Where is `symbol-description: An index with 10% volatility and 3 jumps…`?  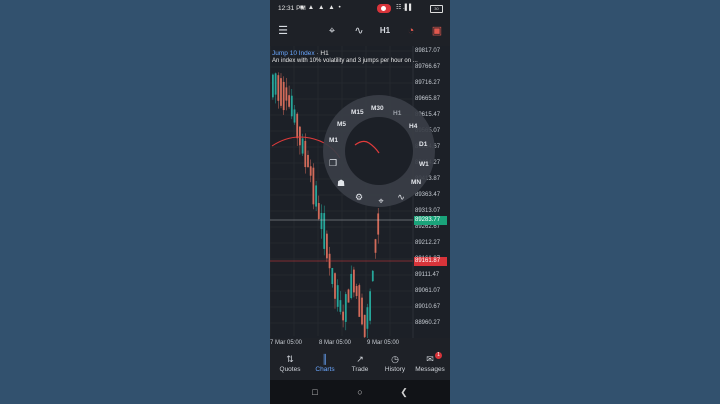 symbol-description: An index with 10% volatility and 3 jumps… is located at coordinates (345, 61).